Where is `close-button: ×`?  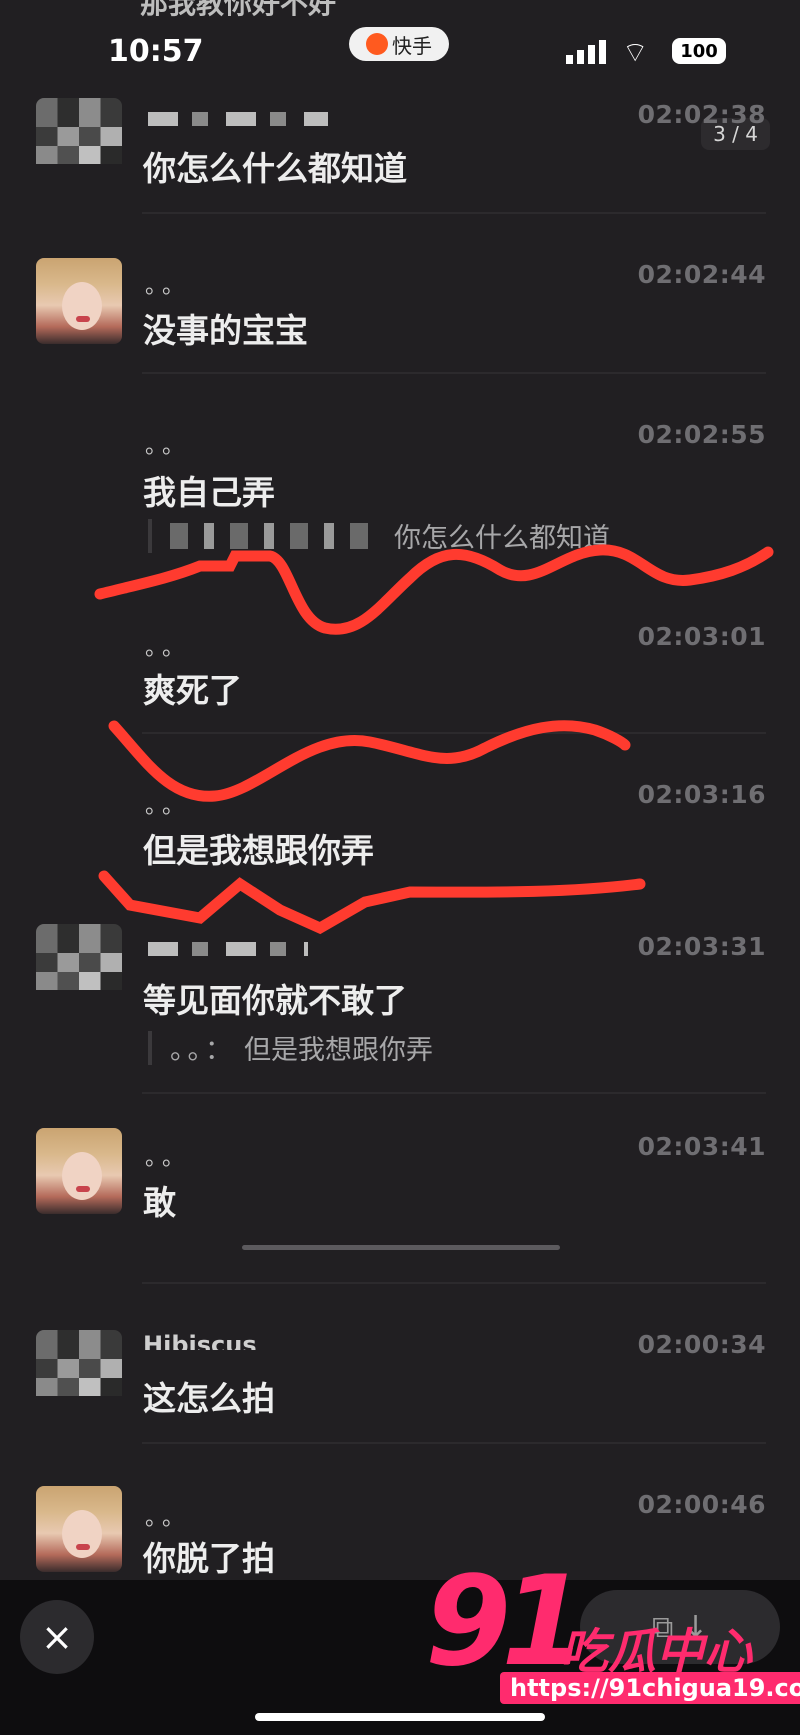 close-button: × is located at coordinates (57, 1637).